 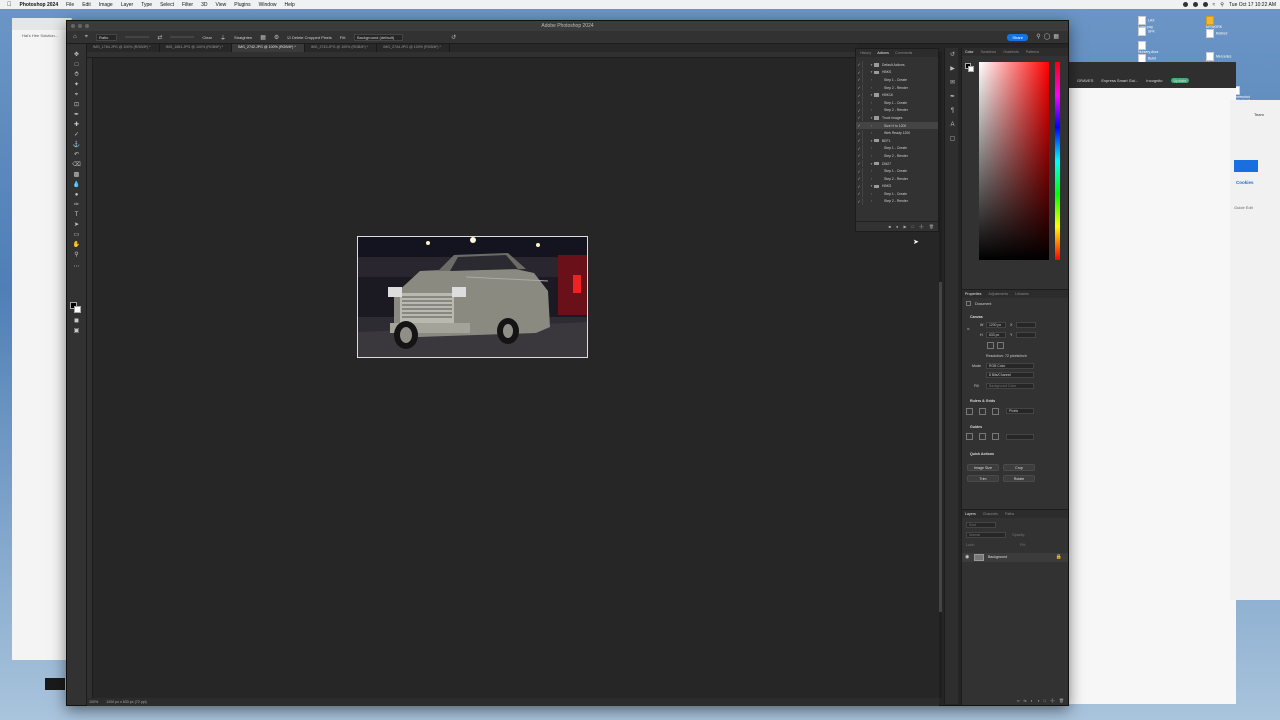 I want to click on frame-tool-icon: ⊡, so click(x=76, y=105).